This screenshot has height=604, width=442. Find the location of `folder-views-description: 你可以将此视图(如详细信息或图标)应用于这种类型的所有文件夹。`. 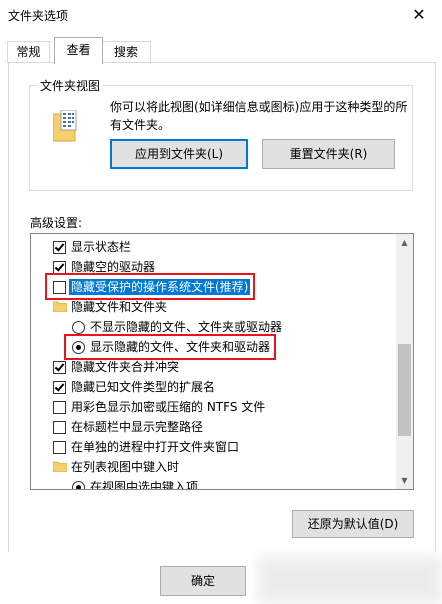

folder-views-description: 你可以将此视图(如详细信息或图标)应用于这种类型的所有文件夹。 is located at coordinates (259, 116).